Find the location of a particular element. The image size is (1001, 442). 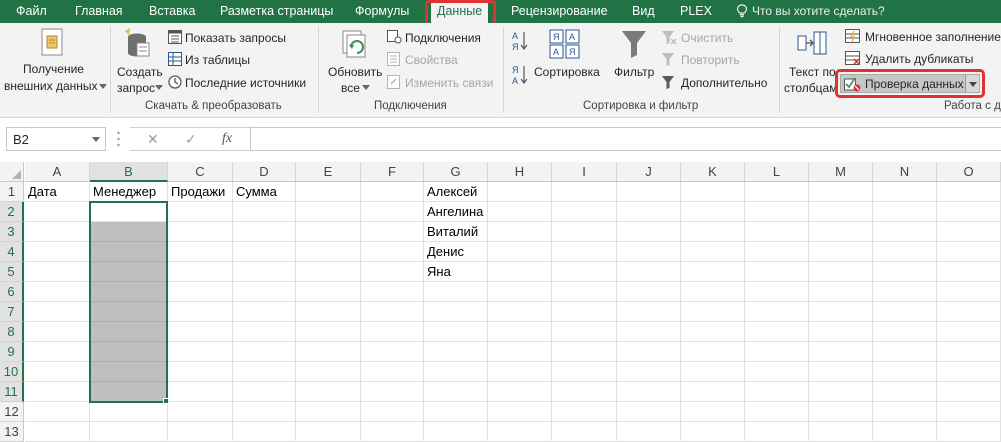

recent-sources-button: Последние источники is located at coordinates (245, 83).